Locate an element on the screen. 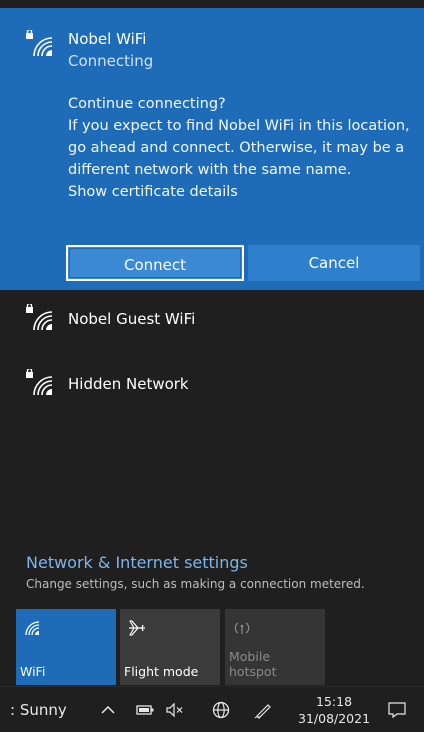  taskbar: : Sunny 15:18 31/08/2021 is located at coordinates (212, 709).